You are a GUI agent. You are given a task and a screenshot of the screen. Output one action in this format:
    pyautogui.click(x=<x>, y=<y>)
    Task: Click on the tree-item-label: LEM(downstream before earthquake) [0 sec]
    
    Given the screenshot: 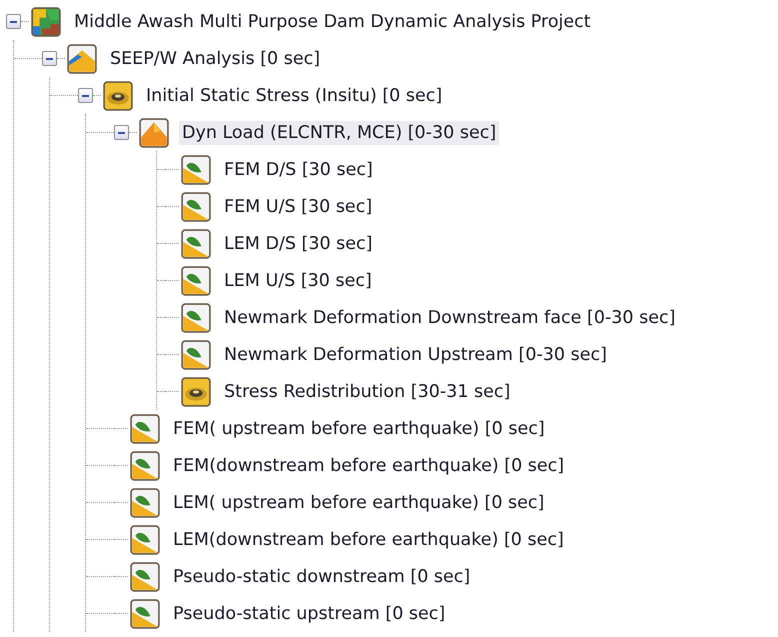 What is the action you would take?
    pyautogui.click(x=368, y=540)
    